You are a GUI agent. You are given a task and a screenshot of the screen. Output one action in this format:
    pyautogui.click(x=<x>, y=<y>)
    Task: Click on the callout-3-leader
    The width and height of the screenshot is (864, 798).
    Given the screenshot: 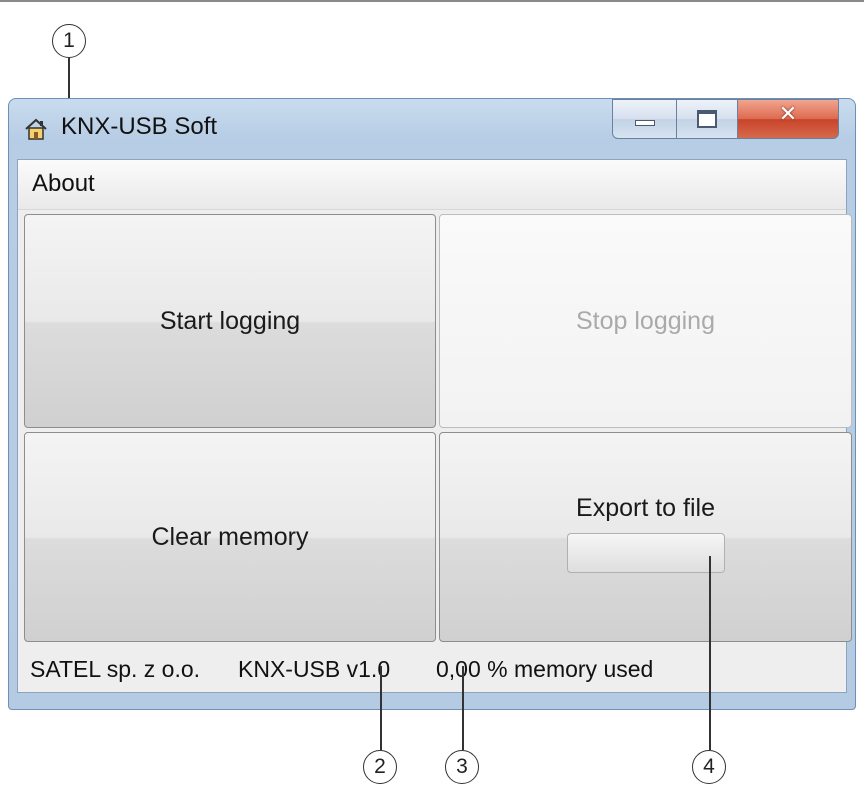 What is the action you would take?
    pyautogui.click(x=463, y=708)
    